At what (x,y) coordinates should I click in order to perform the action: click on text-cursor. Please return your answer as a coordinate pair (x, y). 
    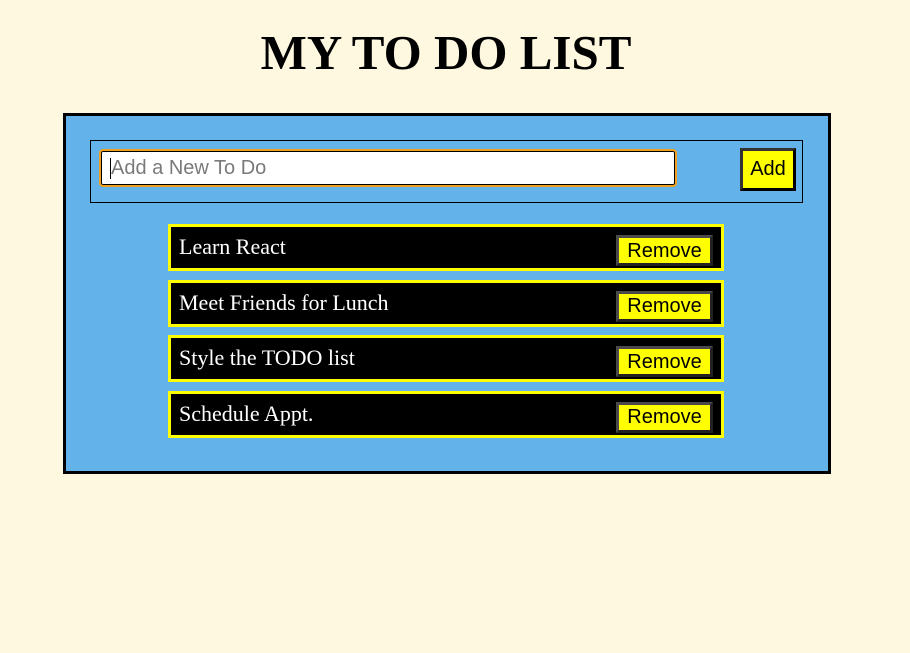
    Looking at the image, I should click on (110, 168).